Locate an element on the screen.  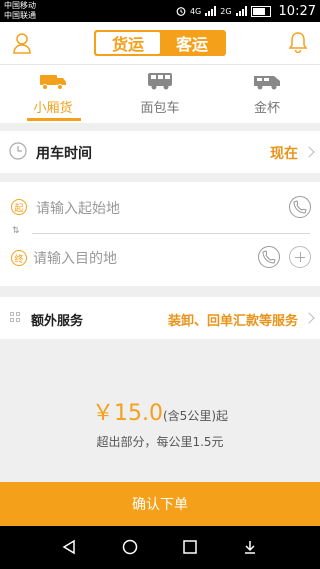
top-bar: 货运 客运 is located at coordinates (160, 43).